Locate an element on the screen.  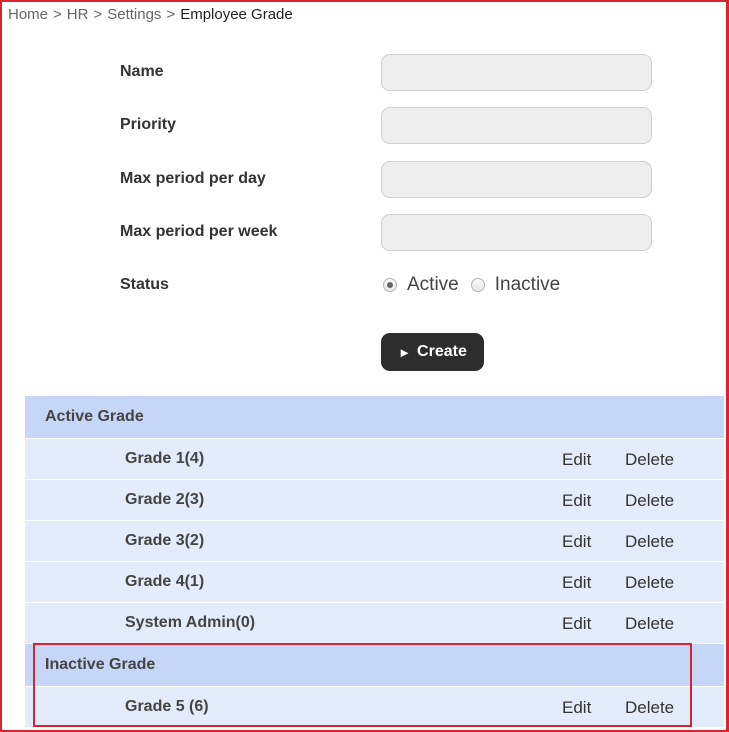
max-period-week-row: Max period per week is located at coordinates (364, 233).